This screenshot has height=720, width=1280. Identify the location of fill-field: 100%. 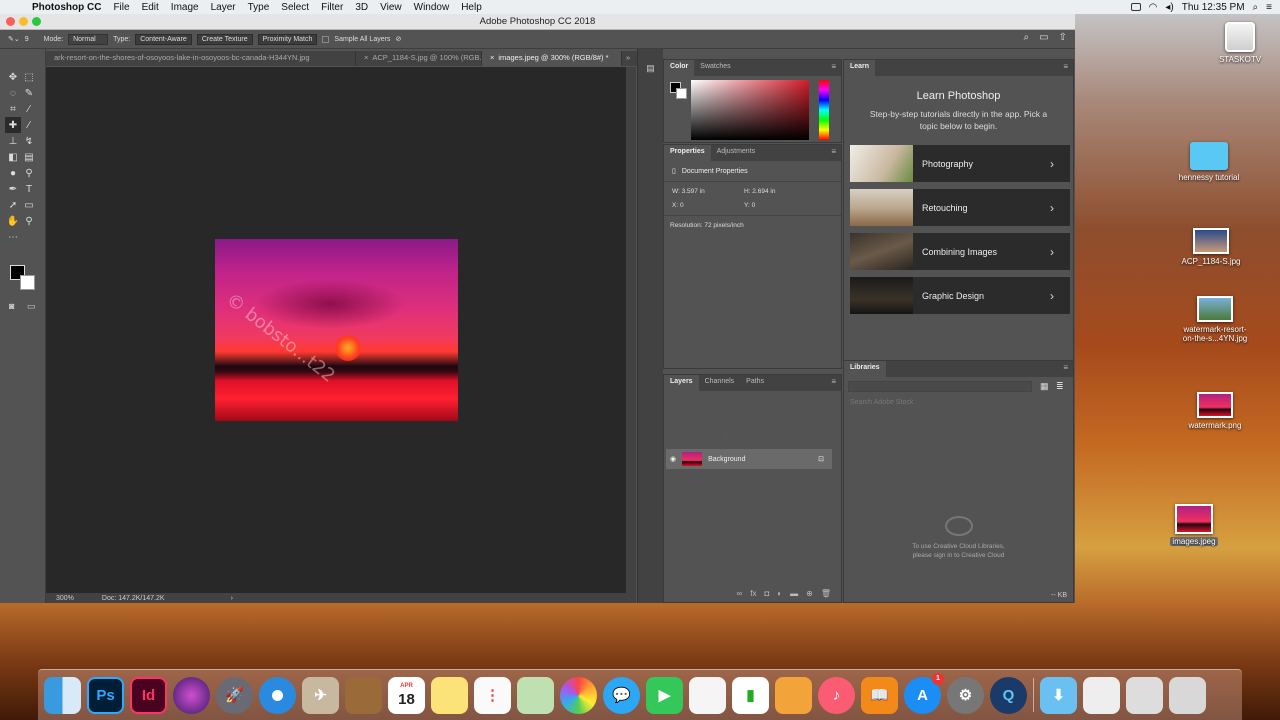
(760, 437).